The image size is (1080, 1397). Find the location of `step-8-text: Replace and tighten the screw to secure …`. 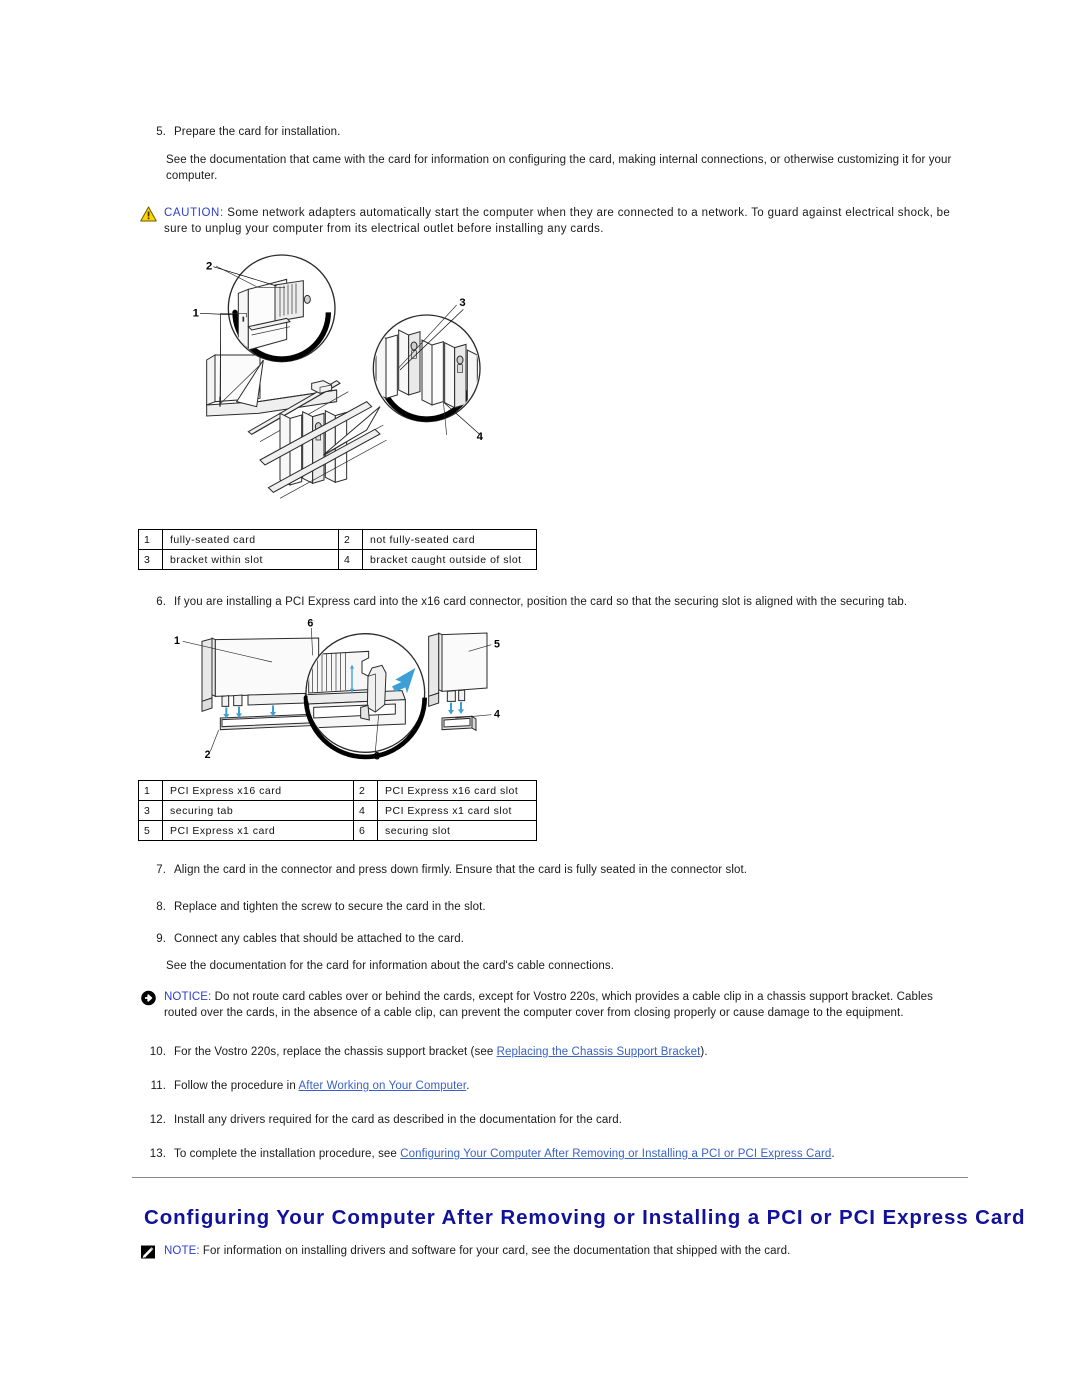

step-8-text: Replace and tighten the screw to secure … is located at coordinates (330, 907).